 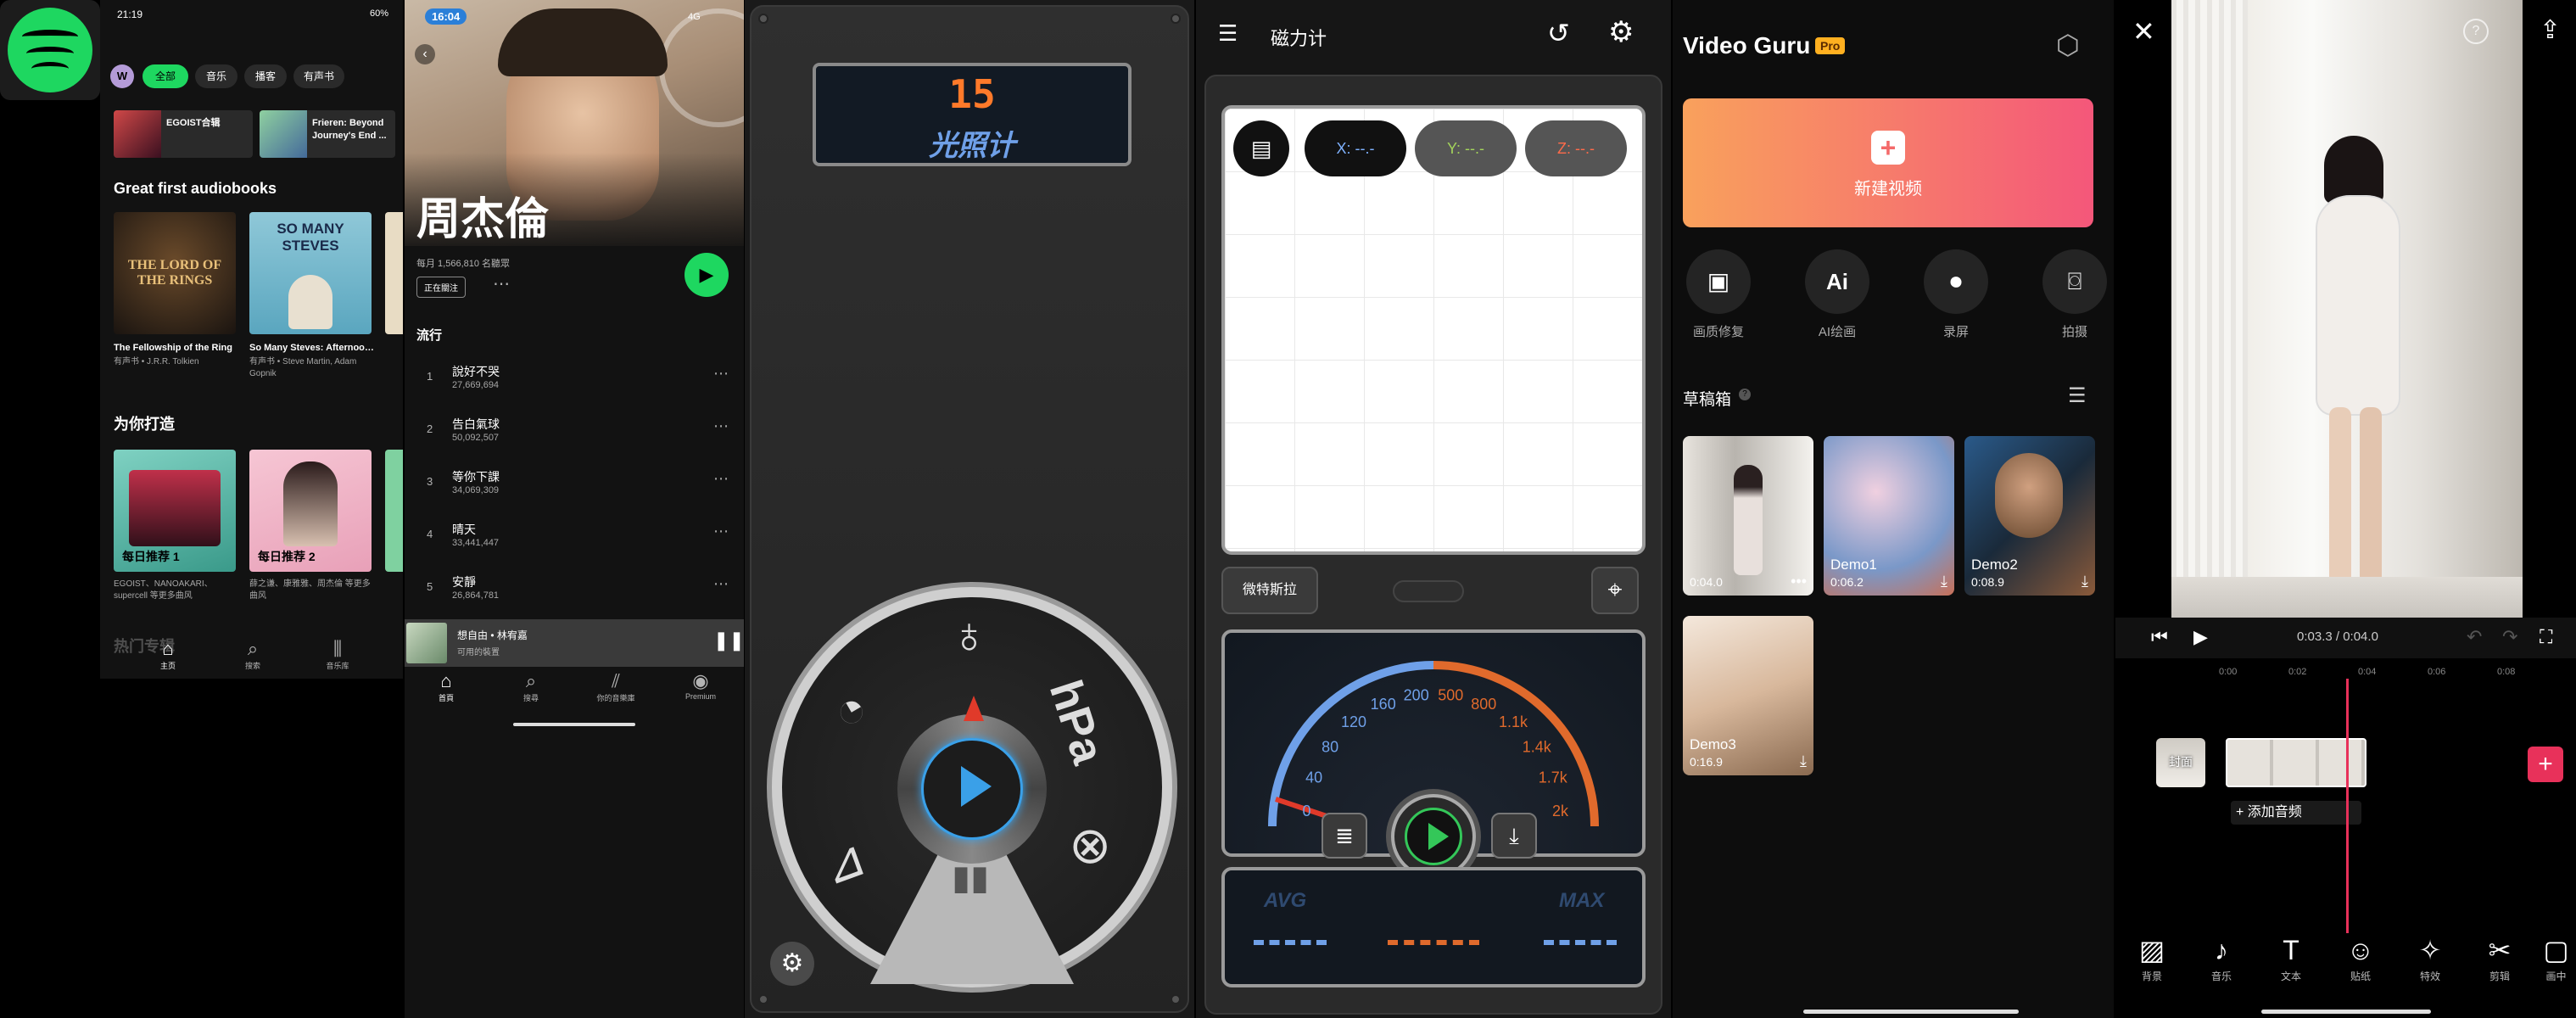 I want to click on tool-camera: ⌼ 拍摄, so click(x=2075, y=294).